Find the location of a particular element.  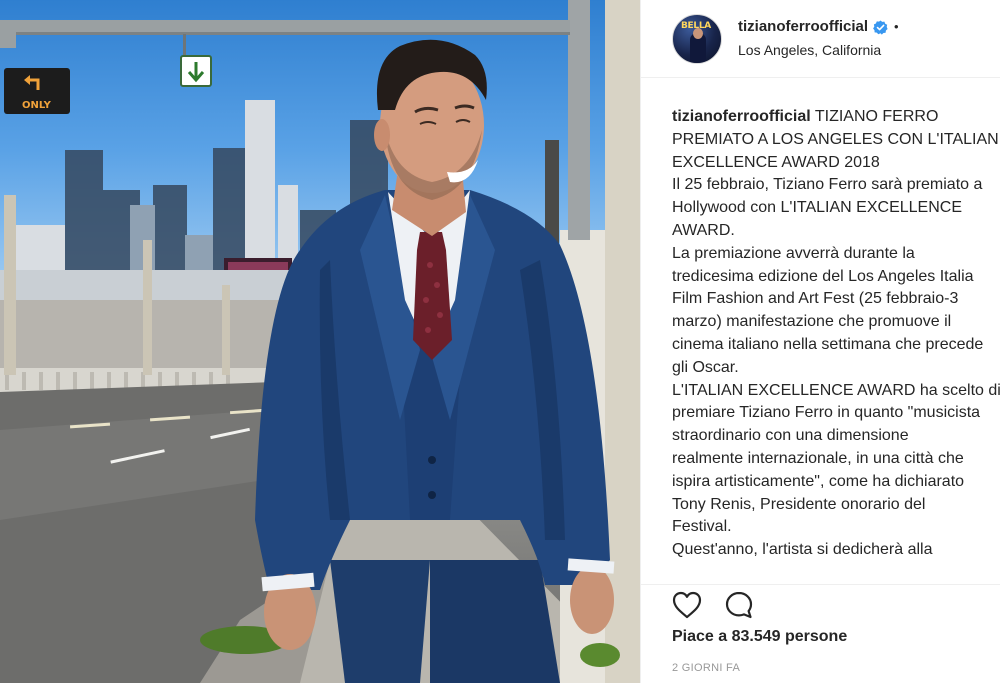

verified-badge-icon is located at coordinates (880, 27).